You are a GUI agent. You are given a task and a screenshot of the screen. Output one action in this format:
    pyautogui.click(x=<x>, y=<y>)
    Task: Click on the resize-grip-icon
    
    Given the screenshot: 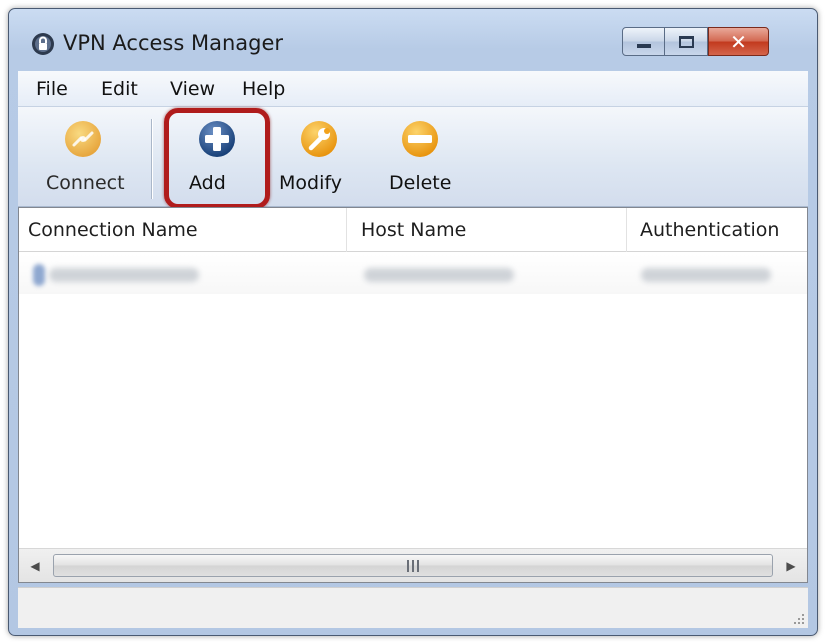 What is the action you would take?
    pyautogui.click(x=798, y=618)
    